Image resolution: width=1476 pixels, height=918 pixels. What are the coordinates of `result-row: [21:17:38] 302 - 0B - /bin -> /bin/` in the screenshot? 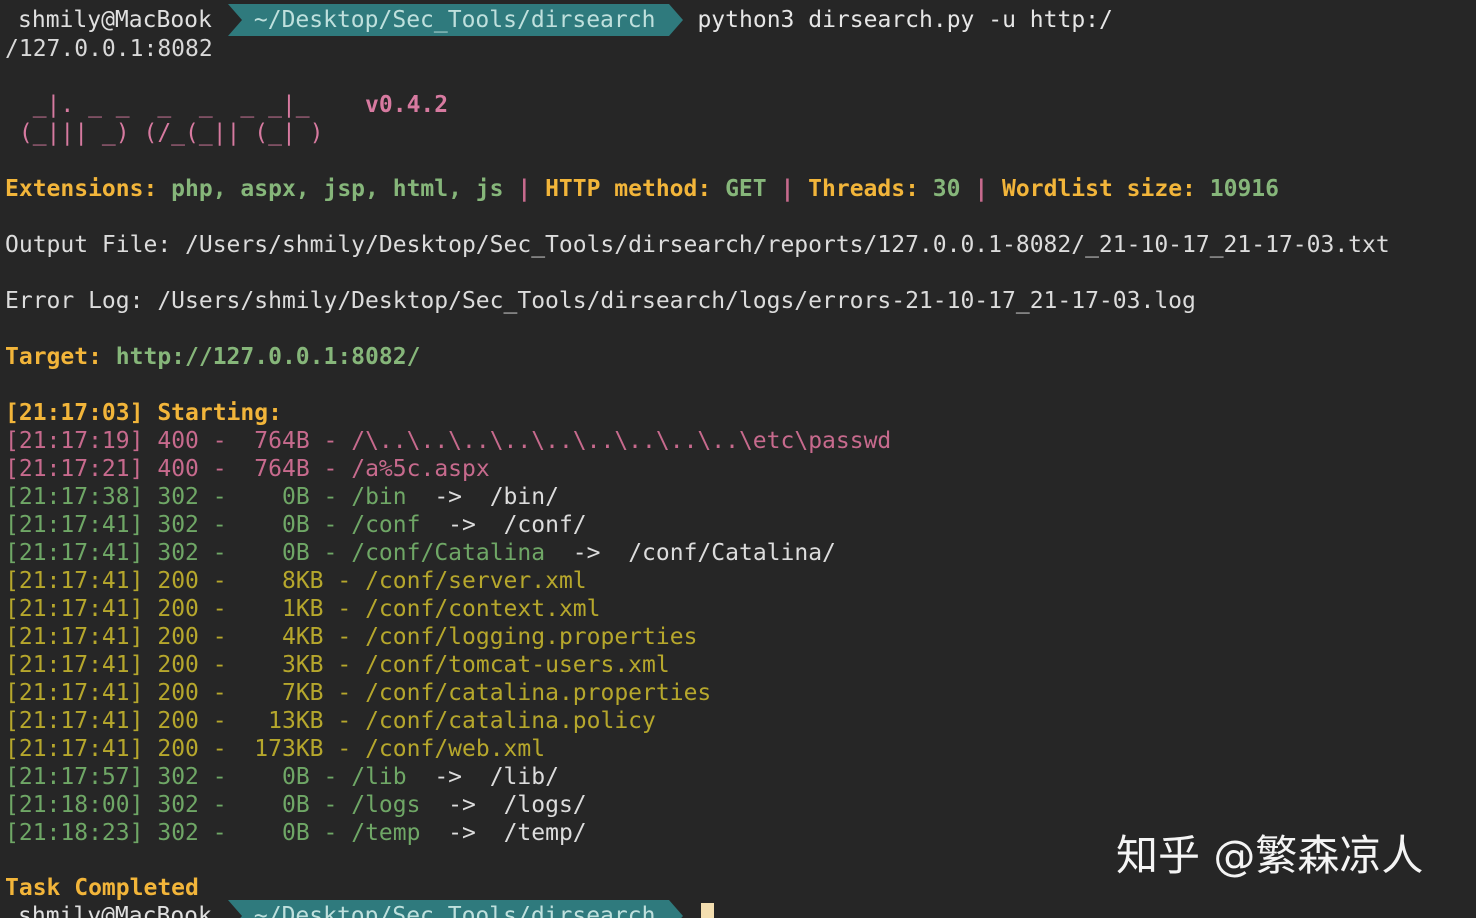 It's located at (282, 497).